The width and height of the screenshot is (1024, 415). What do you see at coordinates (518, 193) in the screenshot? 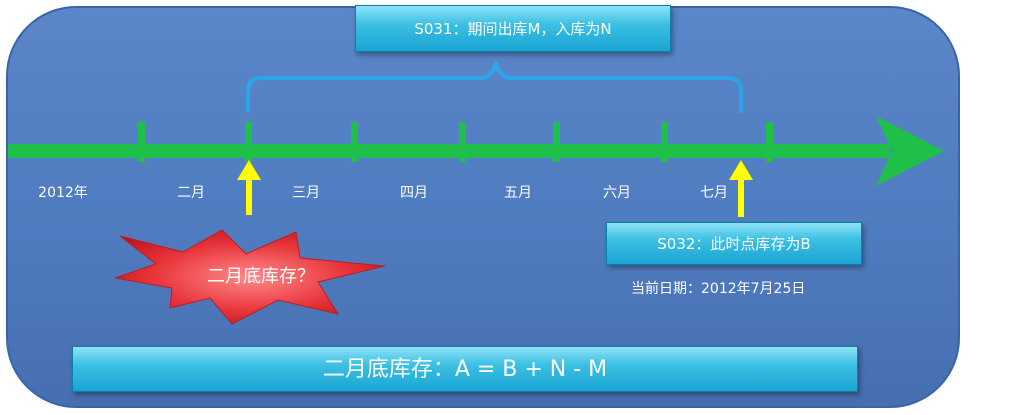
I see `month-label: 五月` at bounding box center [518, 193].